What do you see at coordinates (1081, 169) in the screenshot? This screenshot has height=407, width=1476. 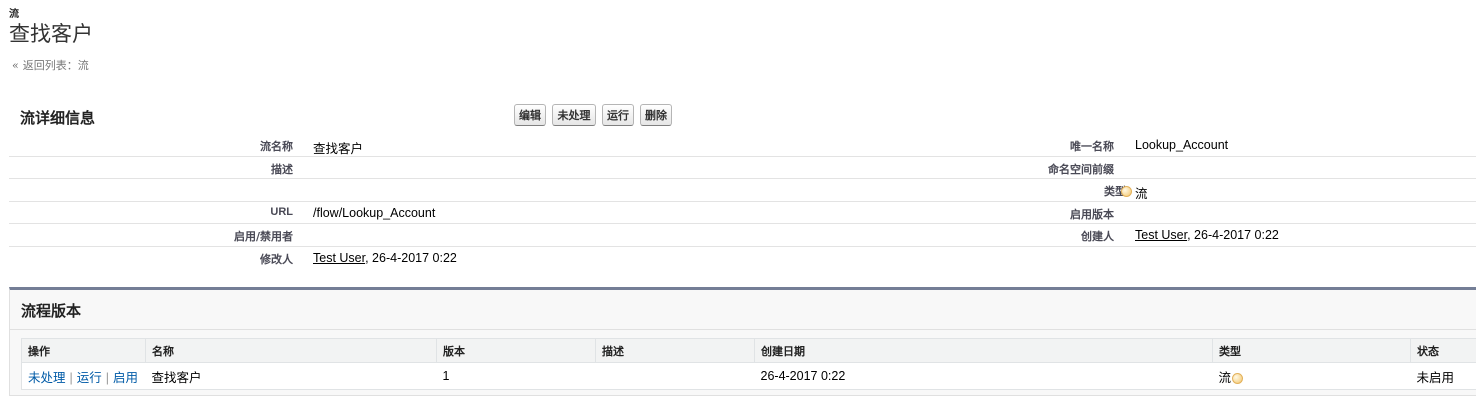 I see `namespace-label: 命名空间前缀` at bounding box center [1081, 169].